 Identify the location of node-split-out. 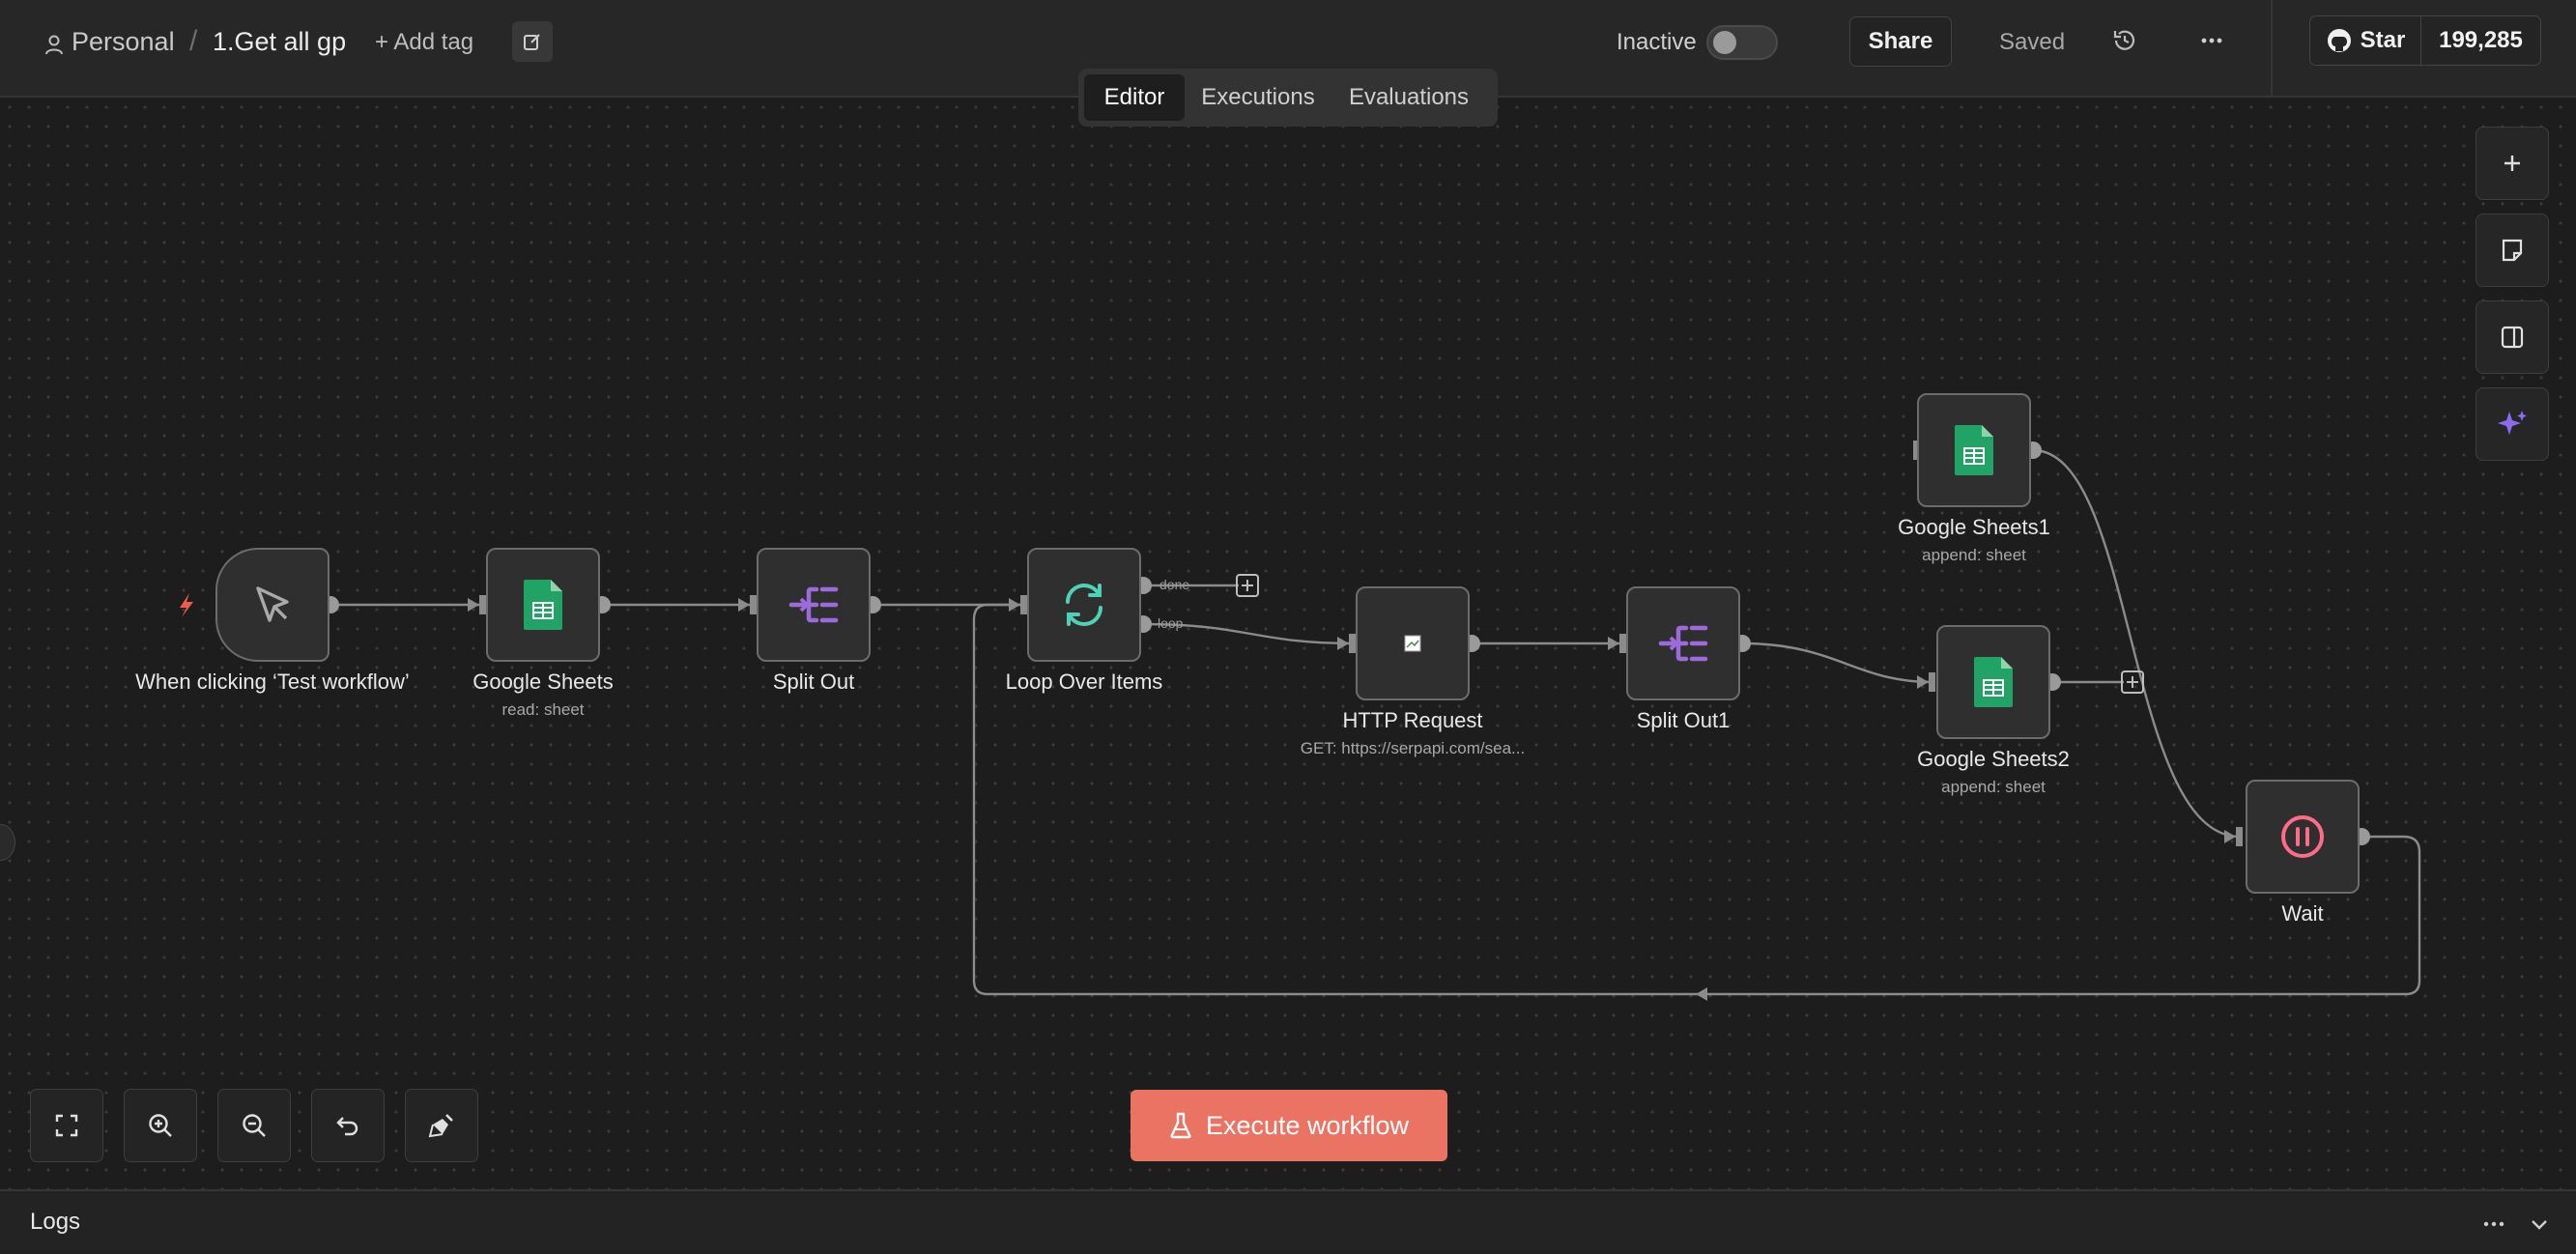
(814, 605).